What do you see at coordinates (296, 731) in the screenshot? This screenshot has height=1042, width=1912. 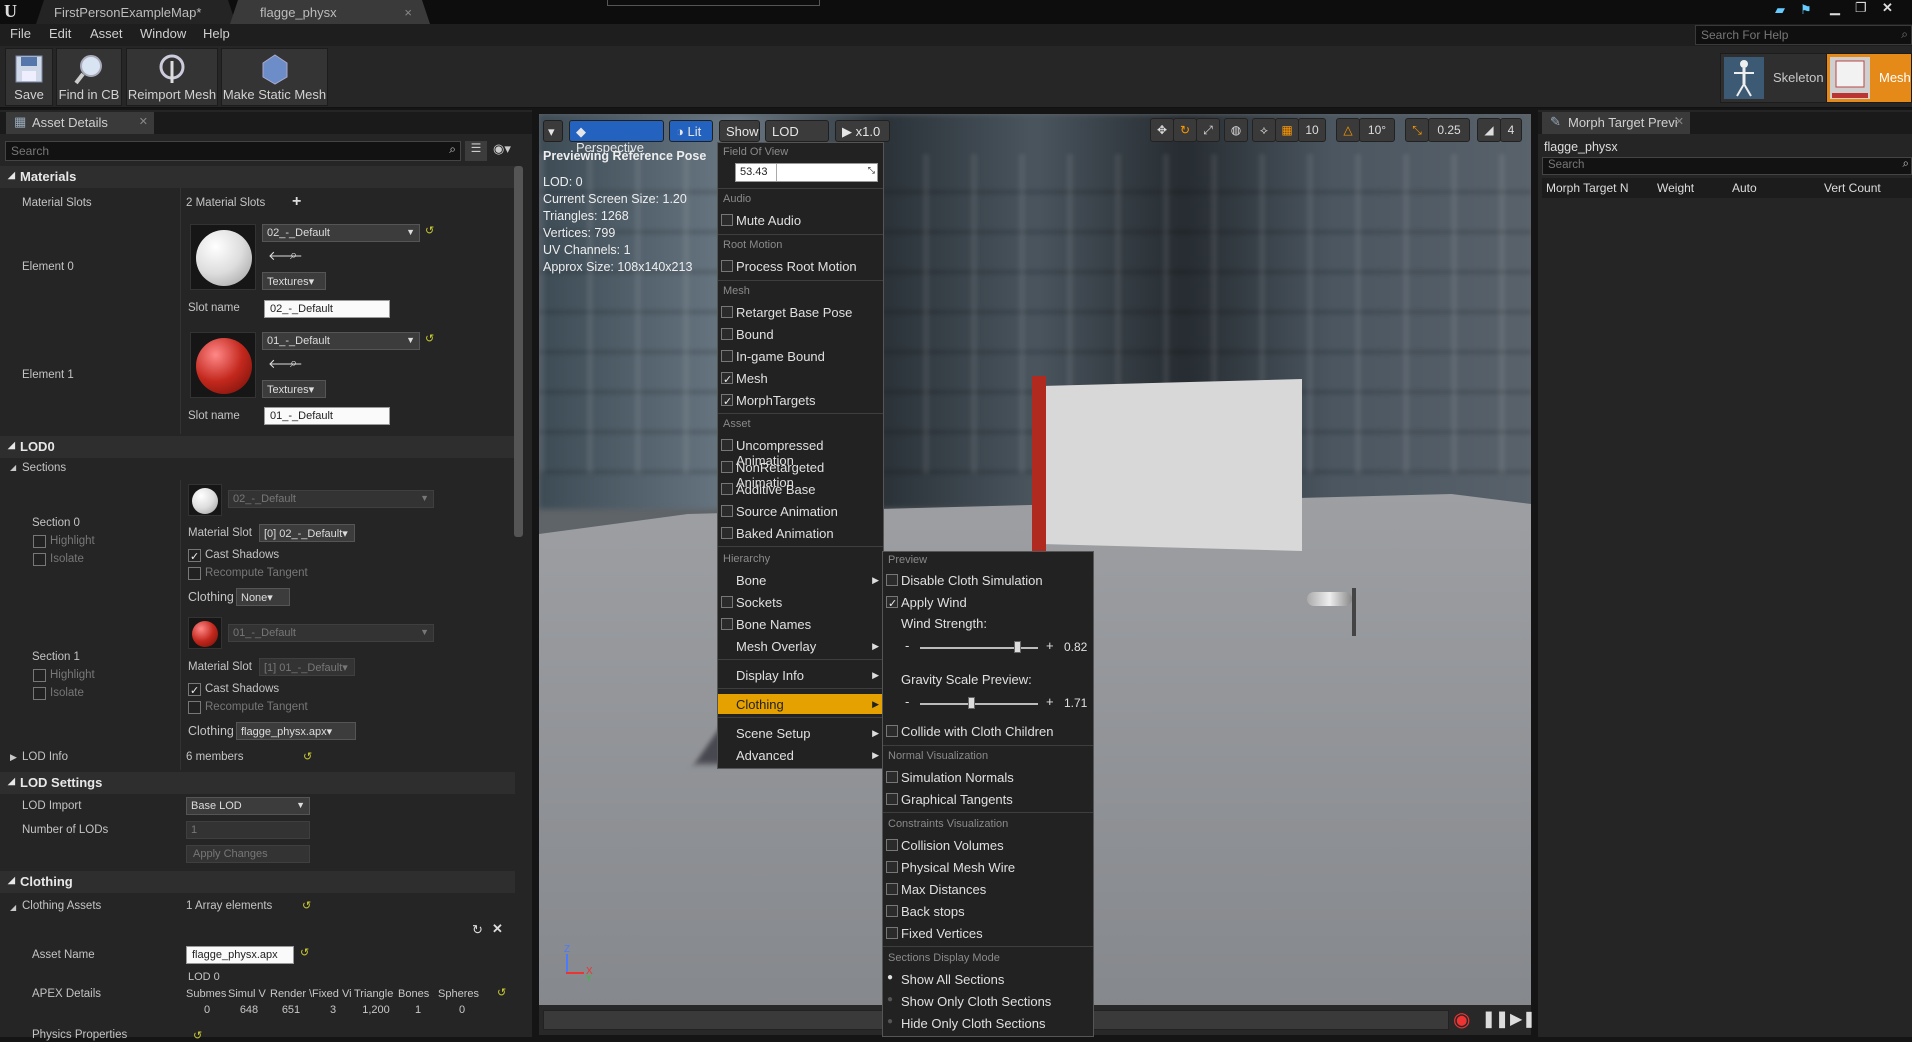 I see `clothing-combo-1: flagge_physx.apx▾` at bounding box center [296, 731].